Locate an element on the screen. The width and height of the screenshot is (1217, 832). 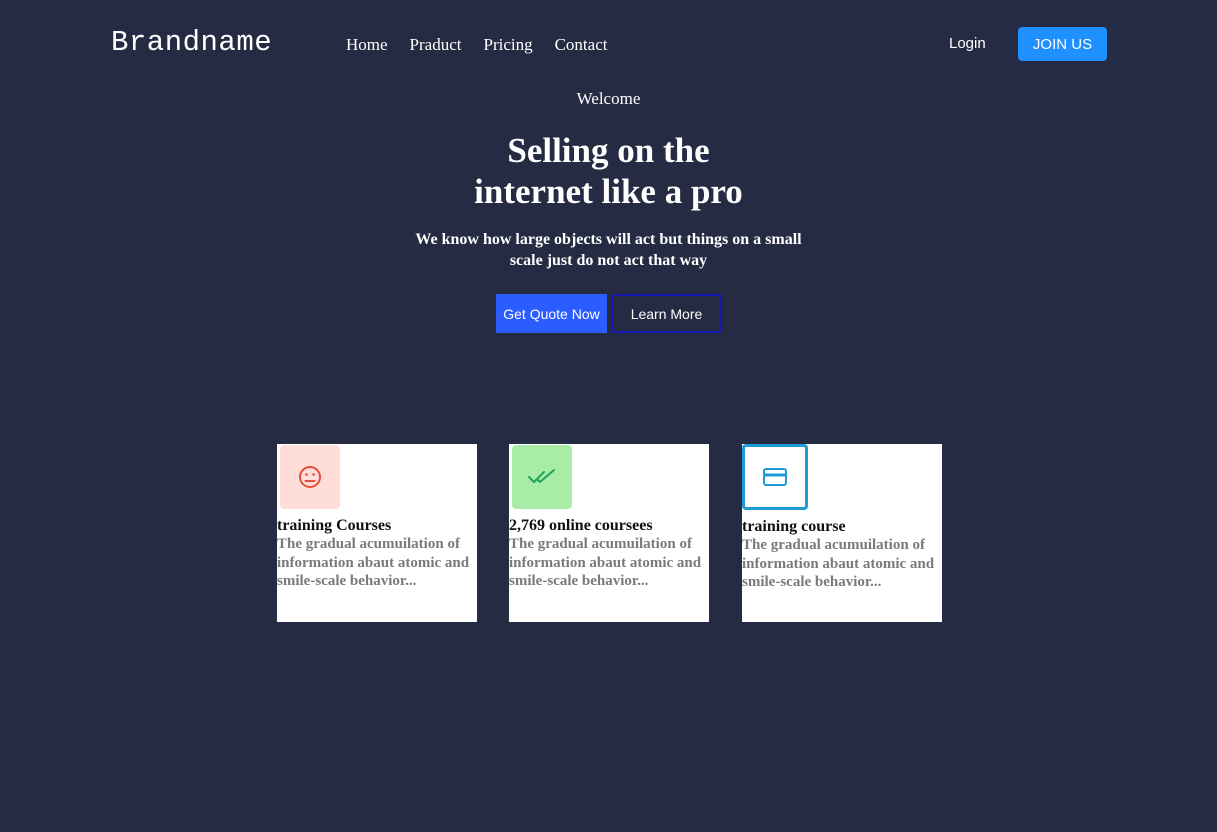
sad-face-icon is located at coordinates (310, 477).